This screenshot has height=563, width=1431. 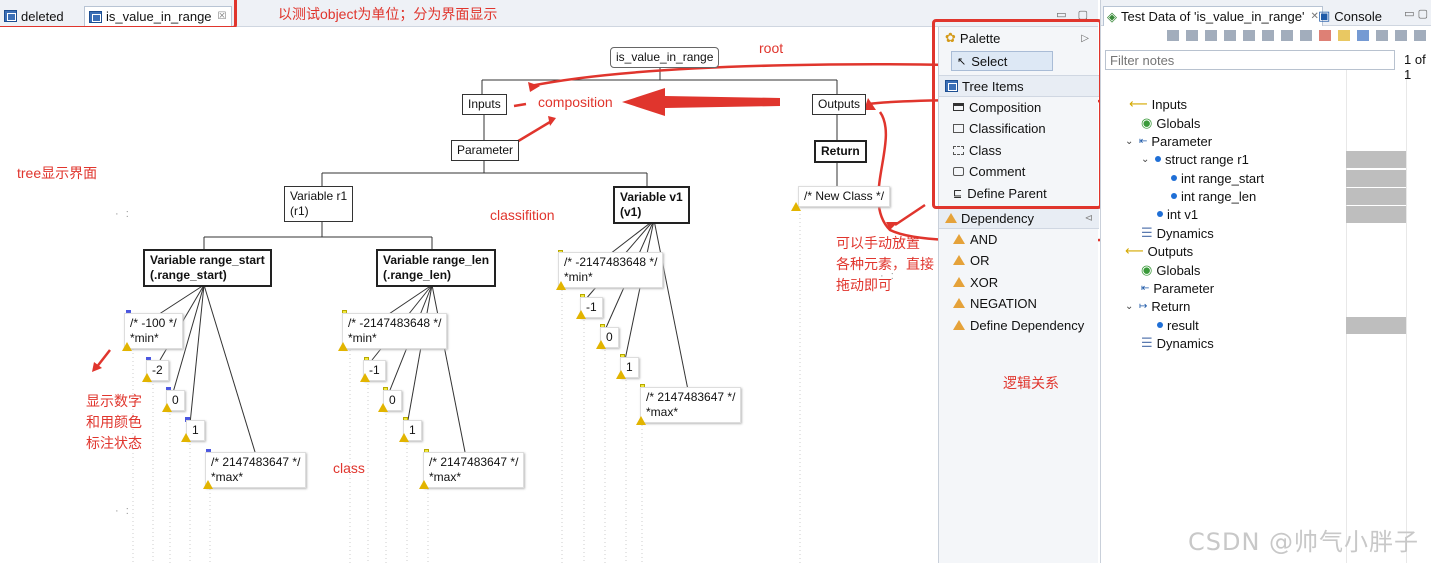 I want to click on row-label: Outputs, so click(x=1170, y=251).